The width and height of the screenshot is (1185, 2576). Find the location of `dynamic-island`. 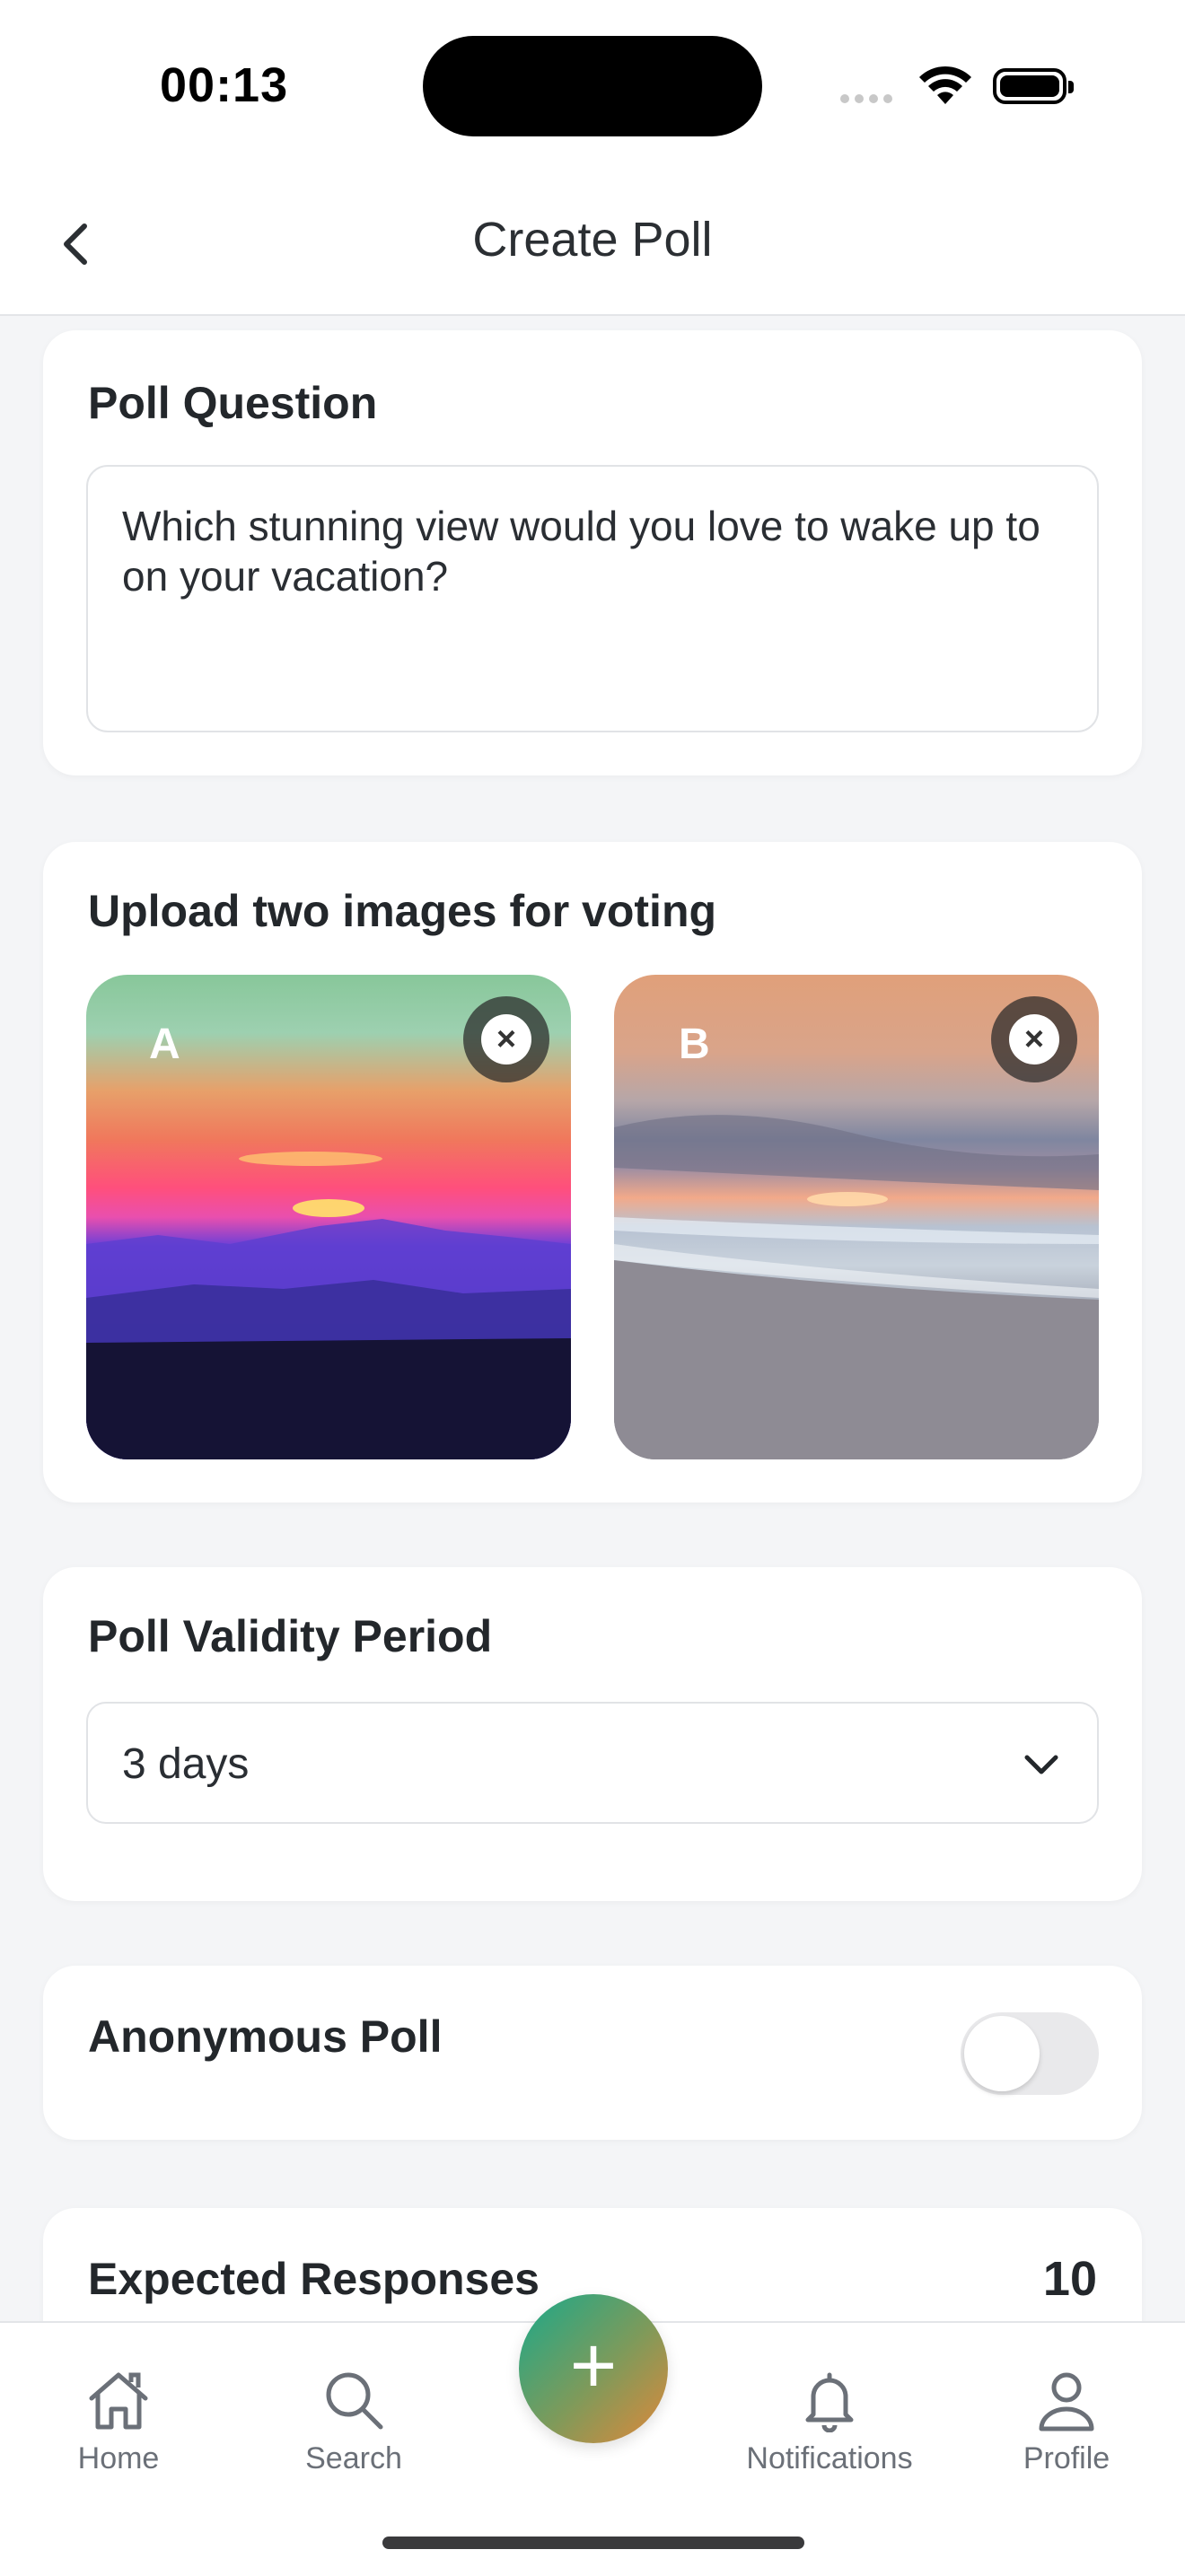

dynamic-island is located at coordinates (592, 86).